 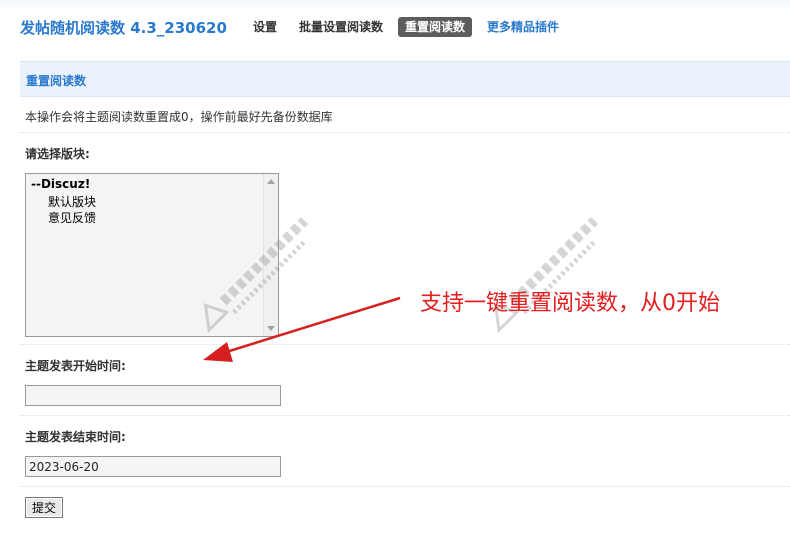 I want to click on section-note: 本操作会将主题阅读数重置成0，操作前最好先备份数据库, so click(x=179, y=117).